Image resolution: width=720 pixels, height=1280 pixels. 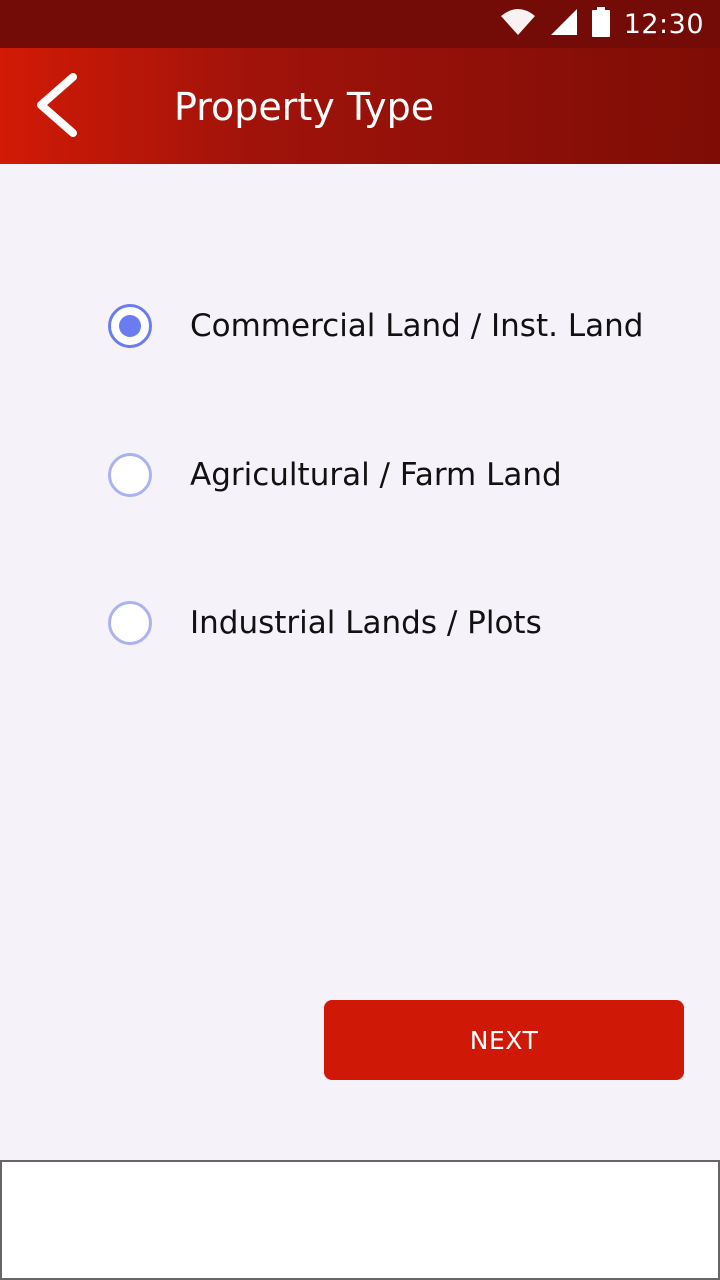 I want to click on next-button: NEXT, so click(x=504, y=1040).